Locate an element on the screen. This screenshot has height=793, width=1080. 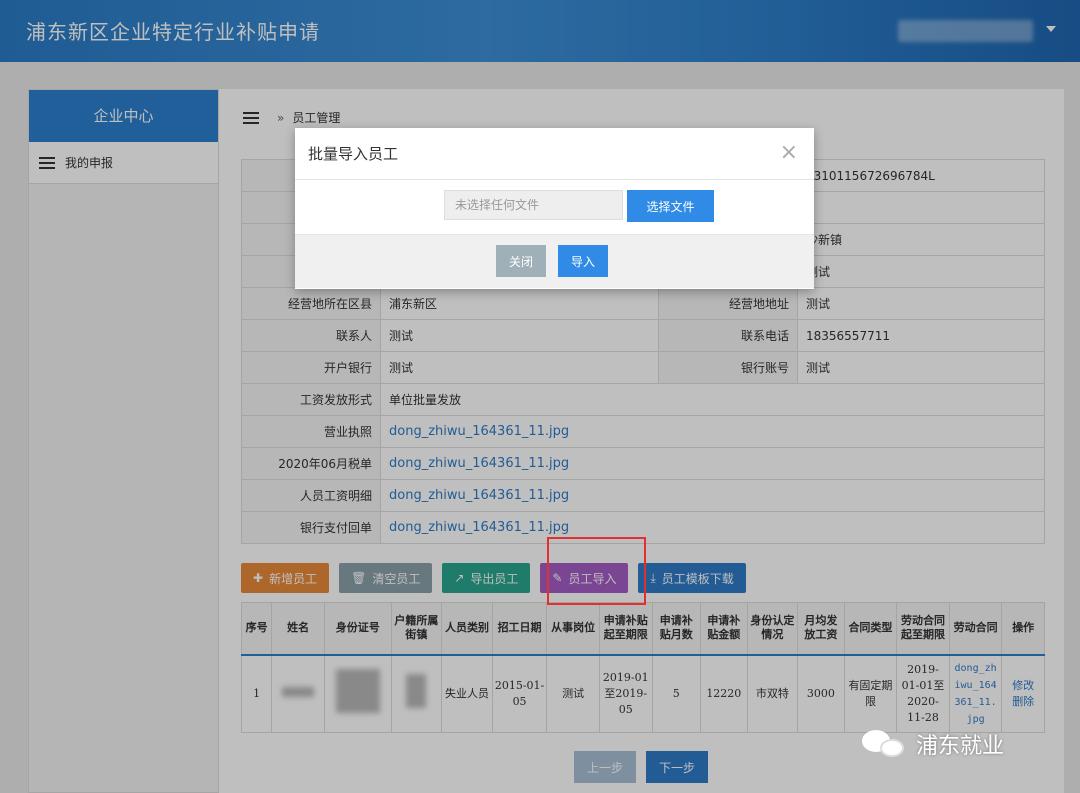
choose-file-button: 选择文件 is located at coordinates (670, 206).